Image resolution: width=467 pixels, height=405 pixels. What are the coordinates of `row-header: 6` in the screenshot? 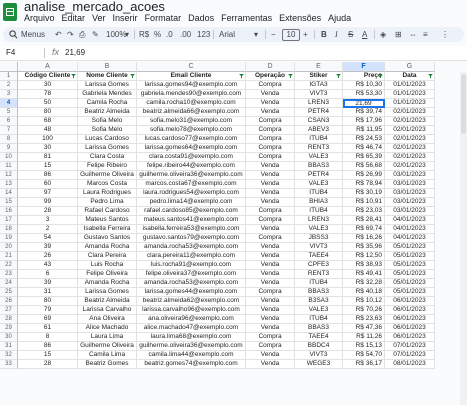 It's located at (9, 121).